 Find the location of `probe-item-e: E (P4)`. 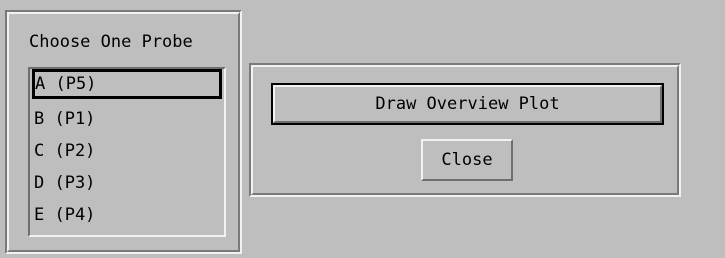

probe-item-e: E (P4) is located at coordinates (127, 215).